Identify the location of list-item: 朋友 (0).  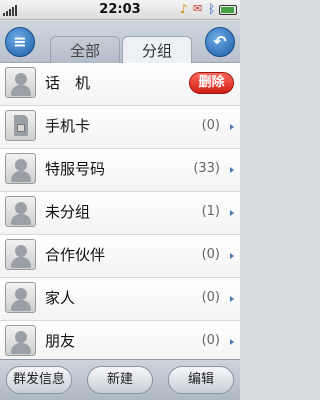
(120, 342).